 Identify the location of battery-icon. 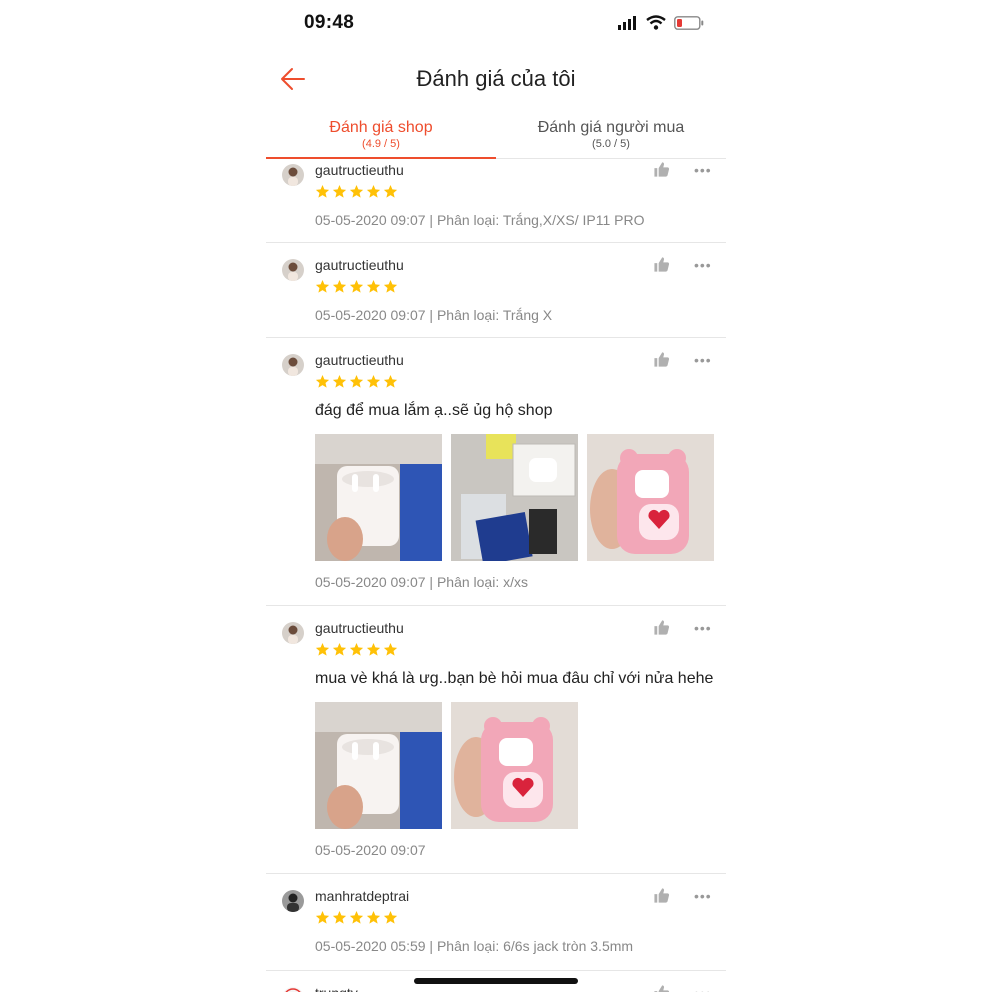
(689, 22).